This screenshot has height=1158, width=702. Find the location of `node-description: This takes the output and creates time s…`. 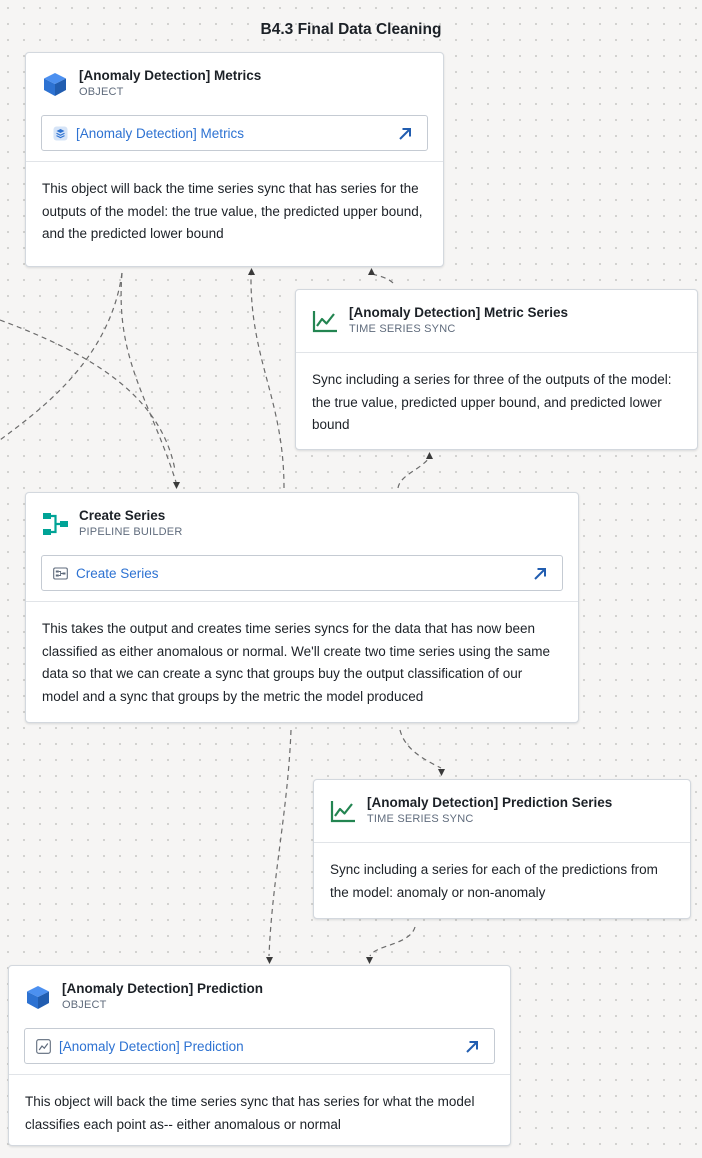

node-description: This takes the output and creates time s… is located at coordinates (296, 662).